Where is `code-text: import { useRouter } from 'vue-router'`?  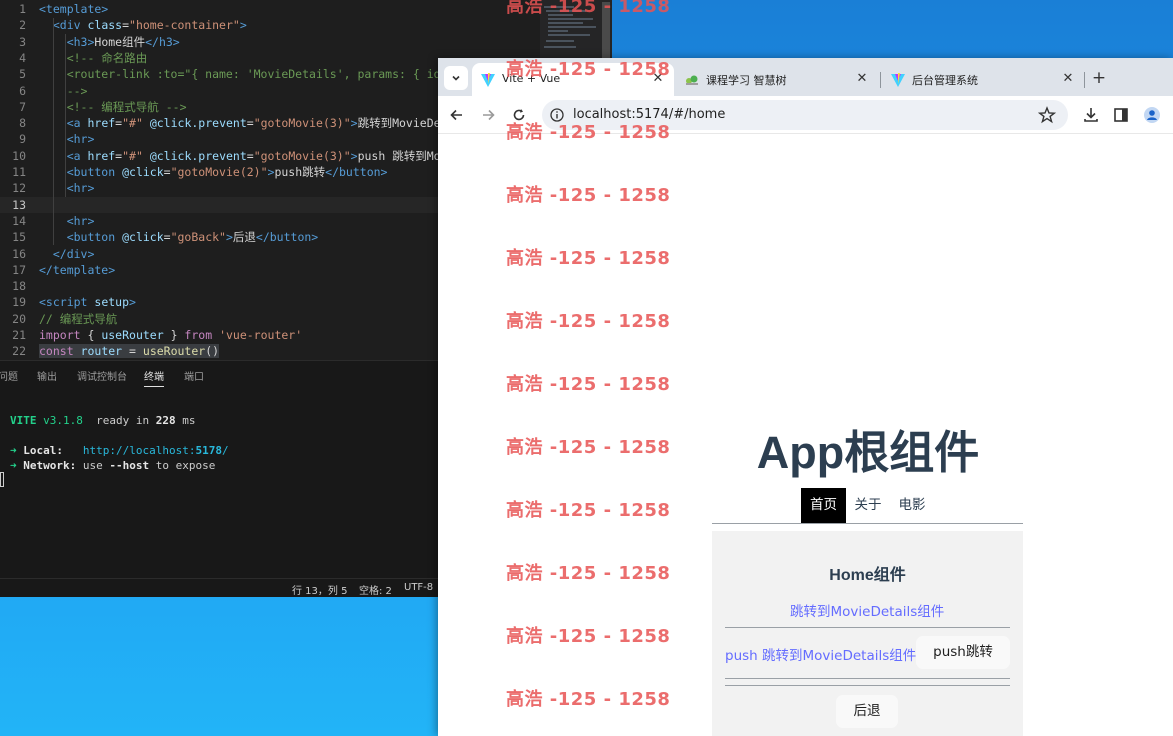
code-text: import { useRouter } from 'vue-router' is located at coordinates (171, 335).